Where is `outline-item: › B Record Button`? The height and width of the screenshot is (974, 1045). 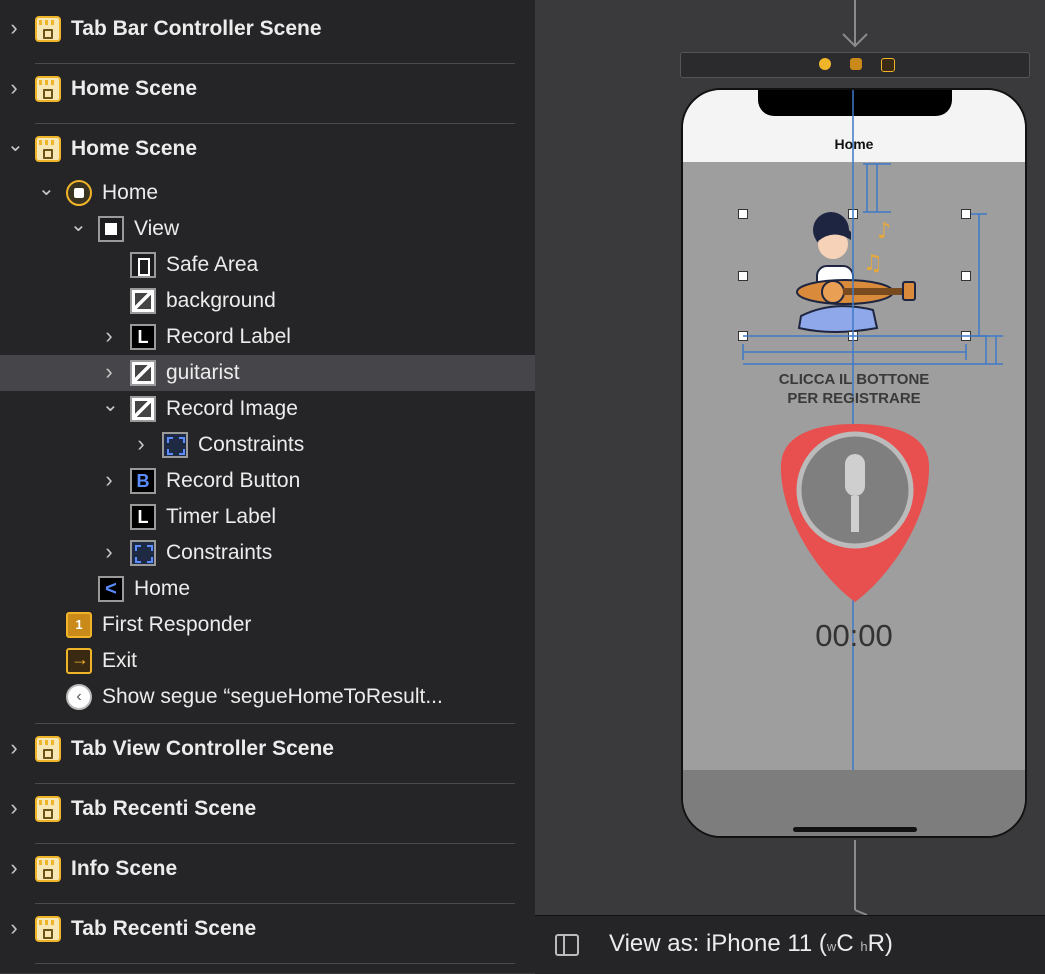 outline-item: › B Record Button is located at coordinates (267, 481).